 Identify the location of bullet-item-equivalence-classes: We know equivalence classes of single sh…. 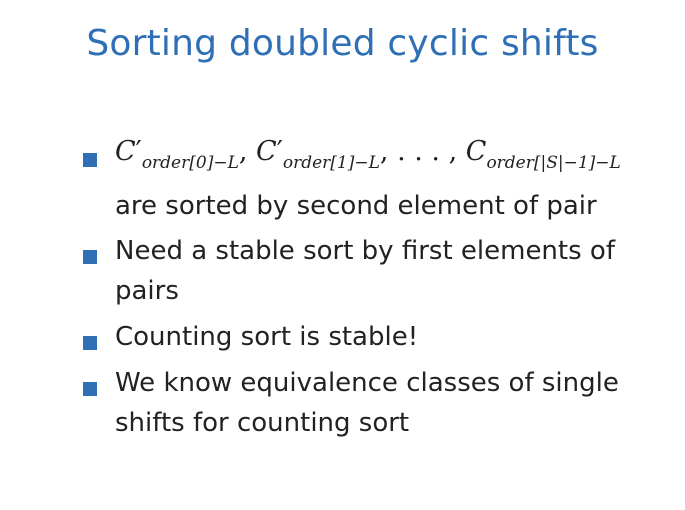
(367, 403).